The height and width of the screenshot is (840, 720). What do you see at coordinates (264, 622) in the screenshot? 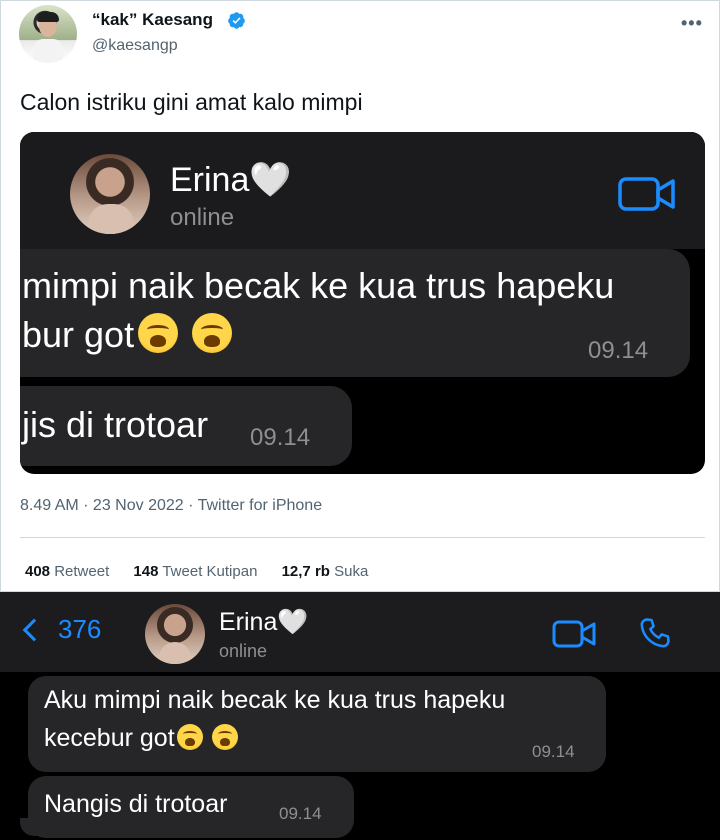
I see `contact-name: Erina🤍` at bounding box center [264, 622].